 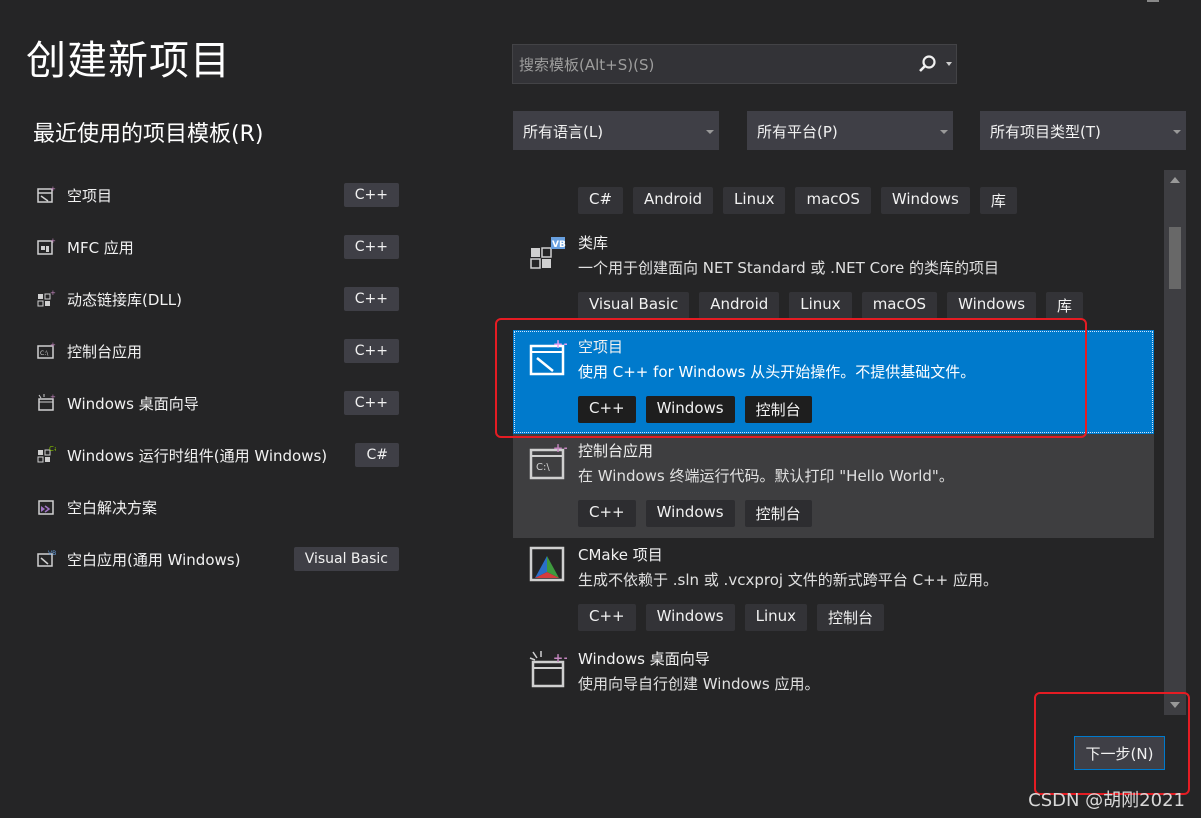 What do you see at coordinates (154, 559) in the screenshot?
I see `recent-item-label: 空白应用(通用 Windows)` at bounding box center [154, 559].